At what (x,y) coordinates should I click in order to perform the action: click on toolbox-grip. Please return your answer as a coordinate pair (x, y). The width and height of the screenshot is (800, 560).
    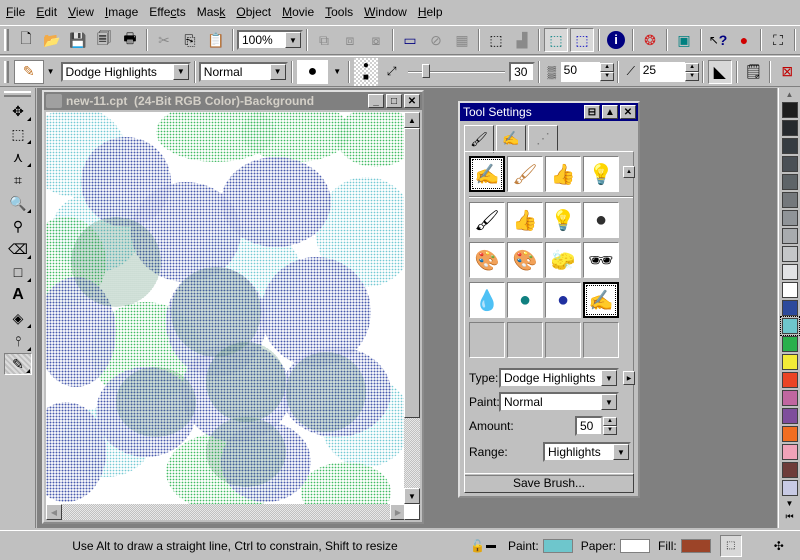
    Looking at the image, I should click on (17, 94).